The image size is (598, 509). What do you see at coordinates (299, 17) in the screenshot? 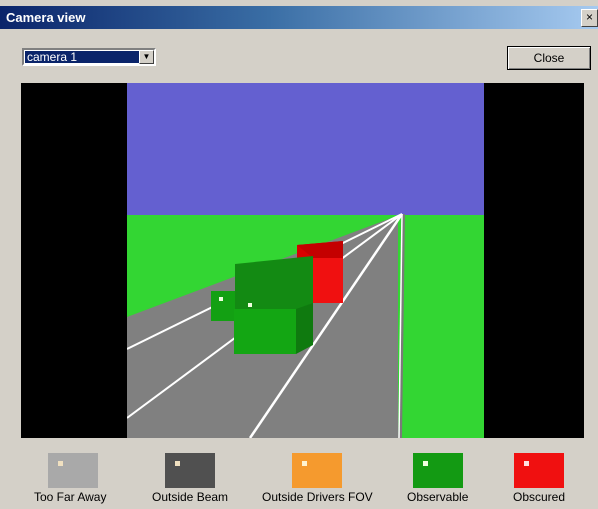
I see `title-bar: Camera view ×` at bounding box center [299, 17].